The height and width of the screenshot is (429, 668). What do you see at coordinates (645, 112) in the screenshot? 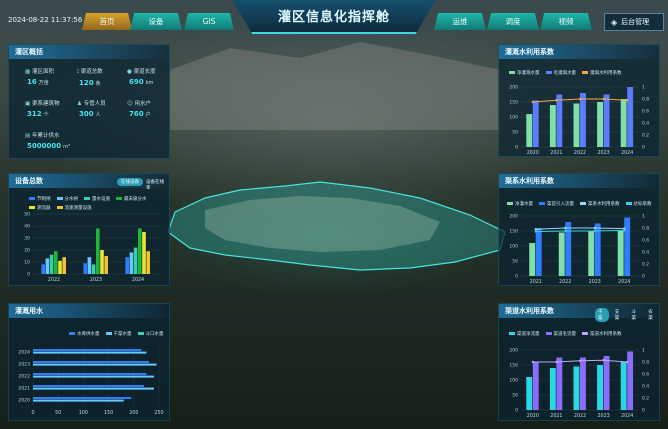
I see `y2-tick-label: 0.6` at bounding box center [645, 112].